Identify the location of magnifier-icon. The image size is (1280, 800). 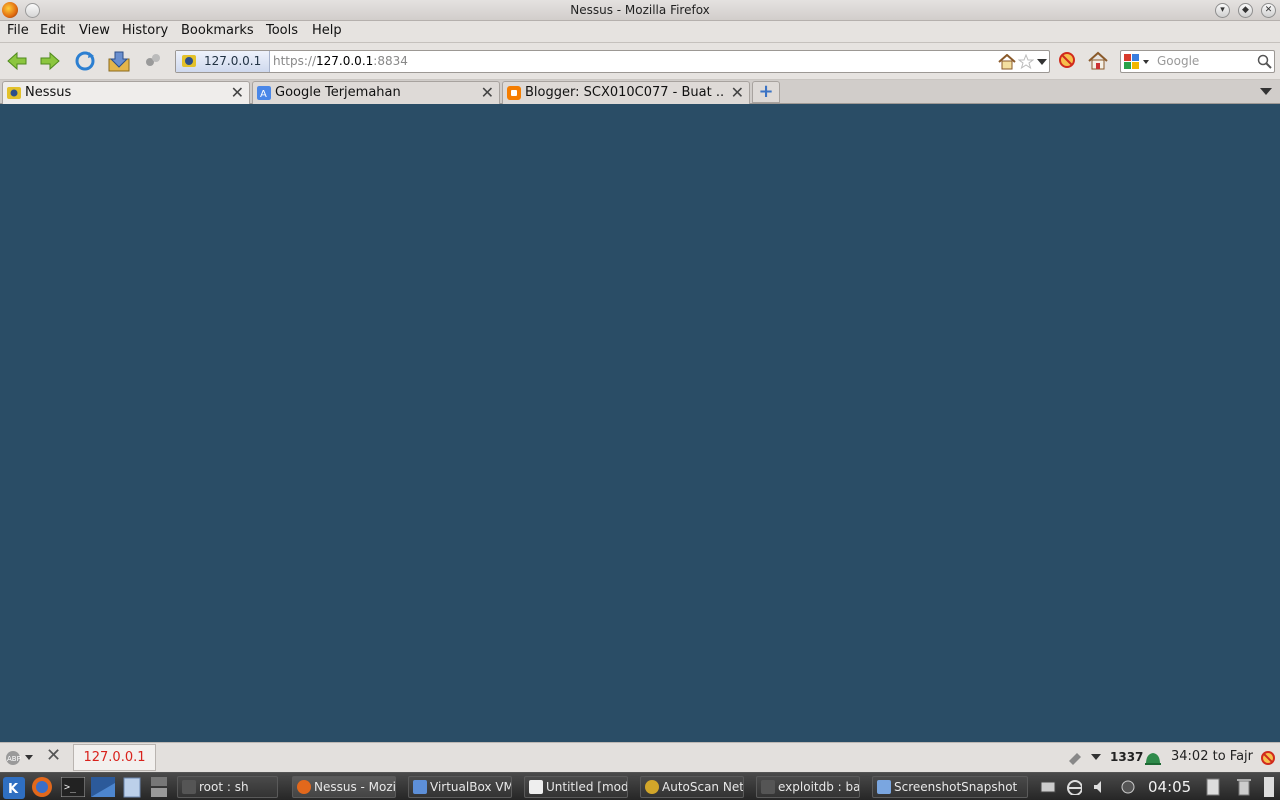
(1265, 62).